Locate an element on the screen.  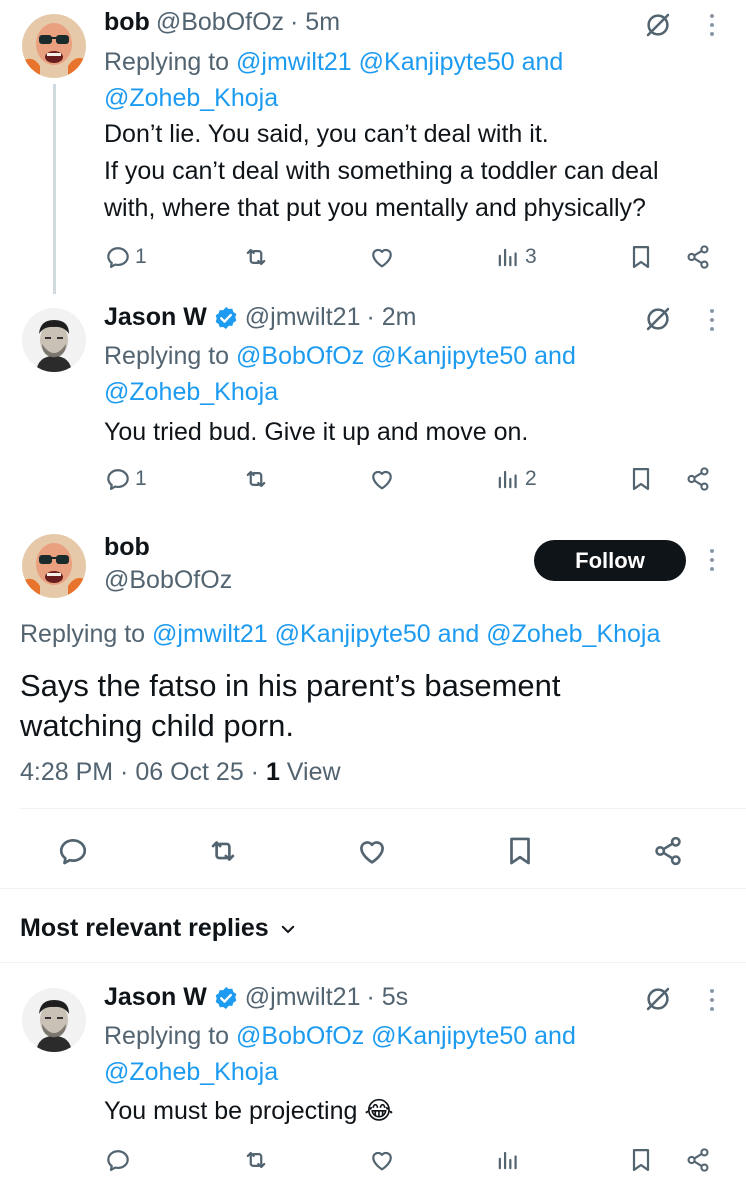
tweet-text: You must be projecting 😂 is located at coordinates (249, 1111).